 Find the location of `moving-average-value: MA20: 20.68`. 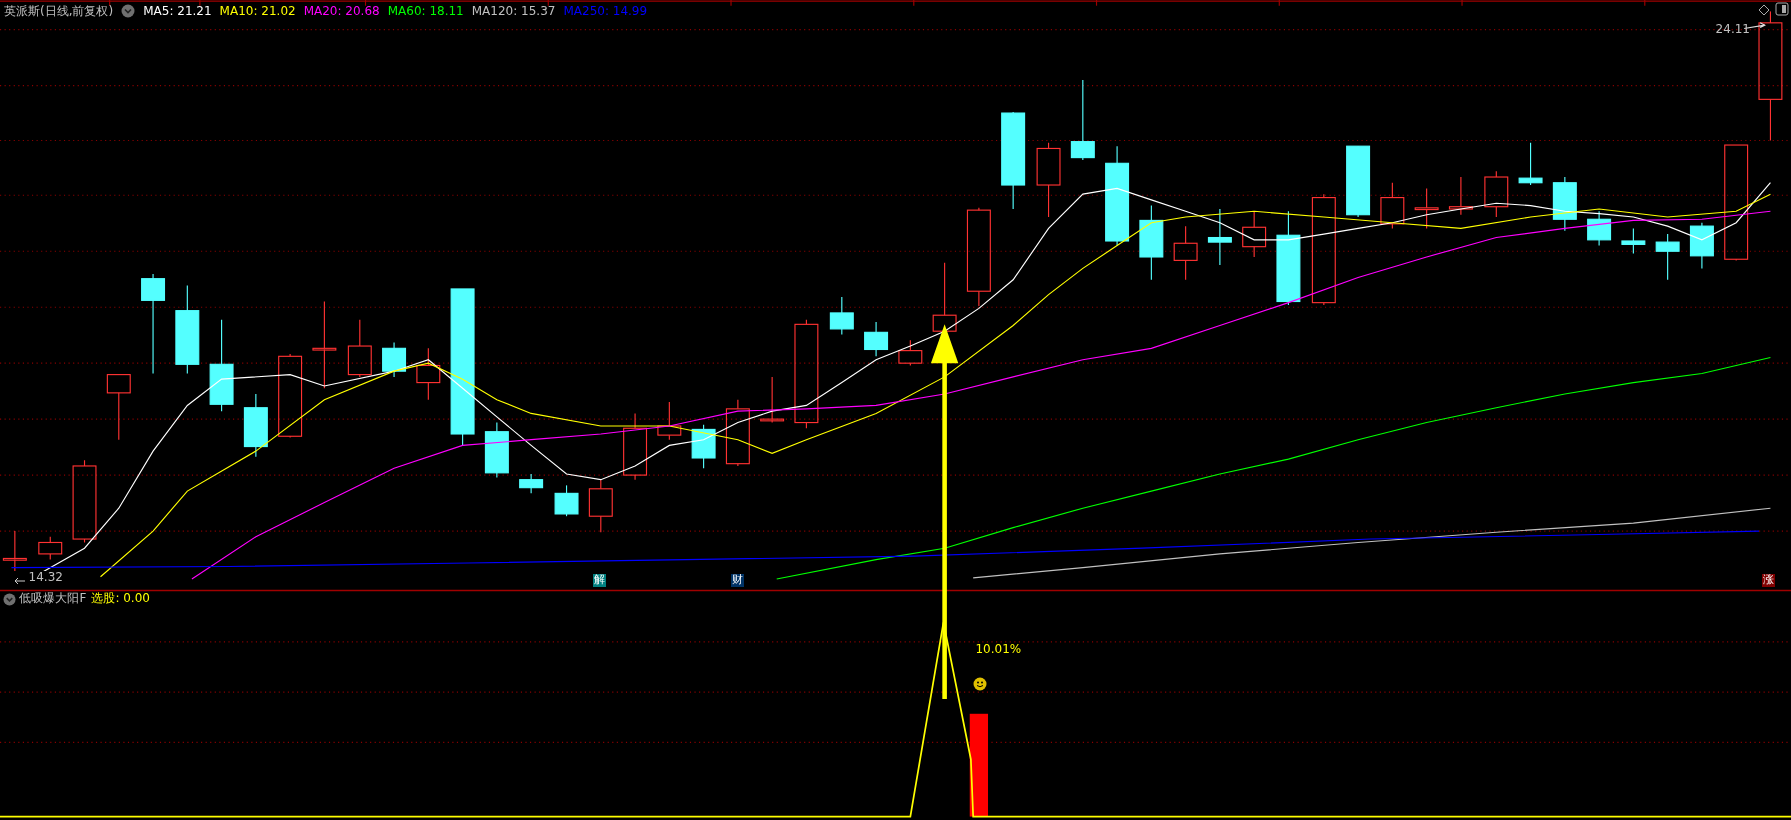

moving-average-value: MA20: 20.68 is located at coordinates (341, 11).